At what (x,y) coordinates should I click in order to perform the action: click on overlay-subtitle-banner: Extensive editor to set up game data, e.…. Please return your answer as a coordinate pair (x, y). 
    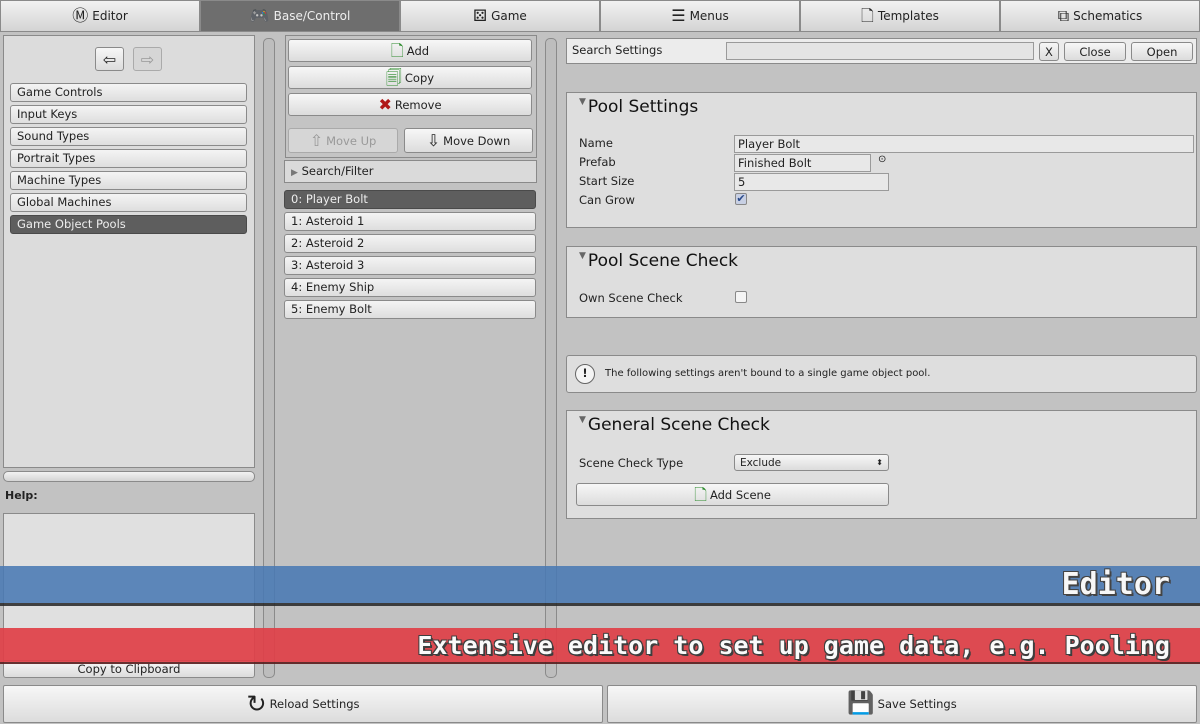
    Looking at the image, I should click on (600, 646).